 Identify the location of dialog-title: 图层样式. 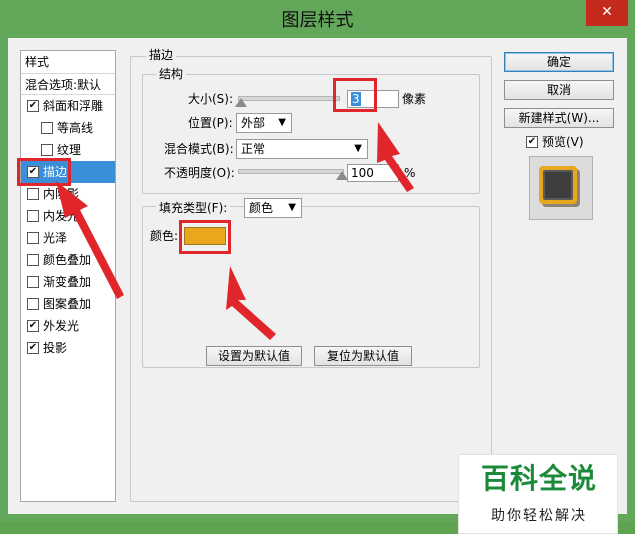
(317, 20).